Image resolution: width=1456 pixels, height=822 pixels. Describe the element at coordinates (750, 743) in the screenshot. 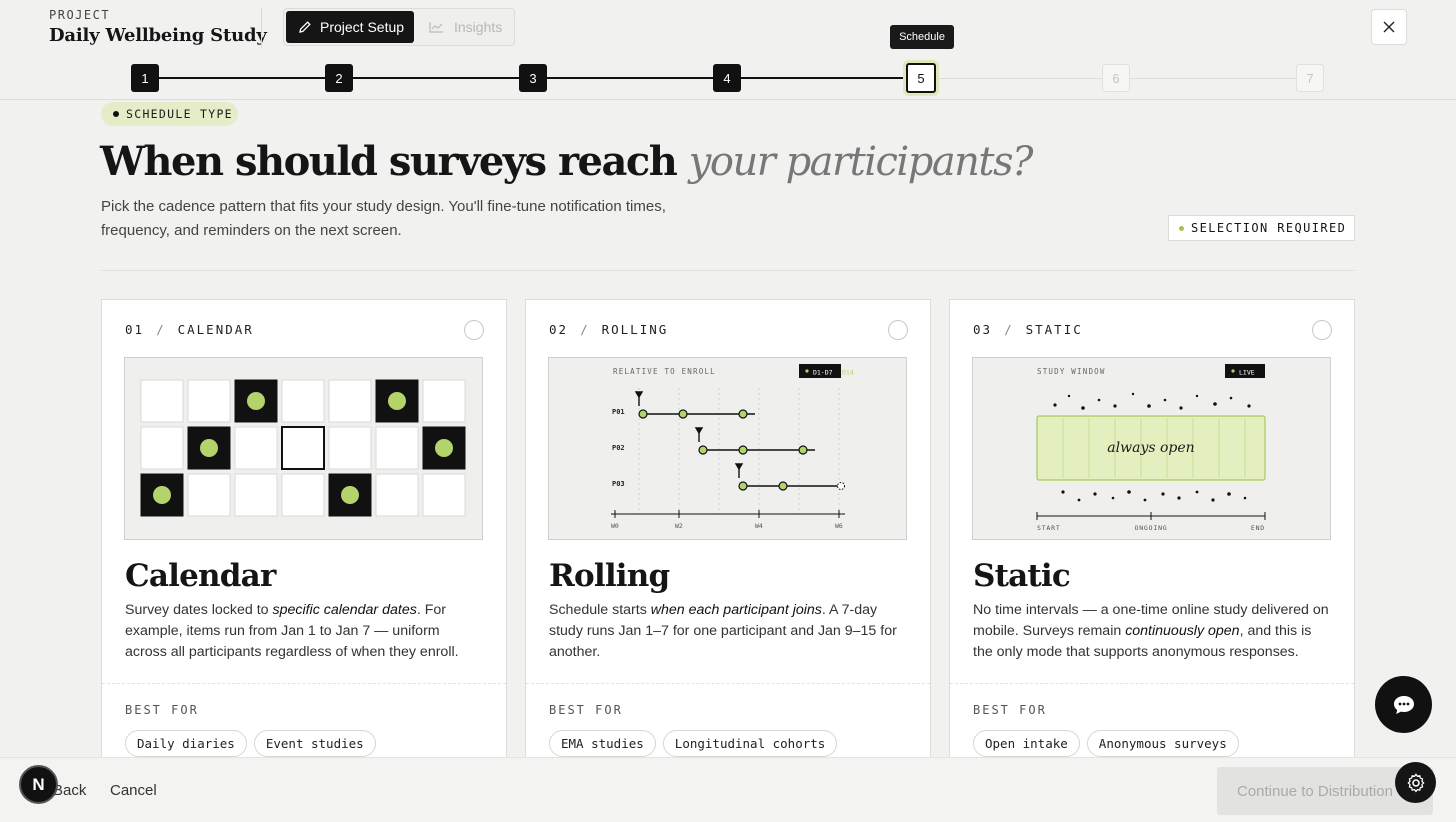

I see `tag: Longitudinal cohorts` at that location.